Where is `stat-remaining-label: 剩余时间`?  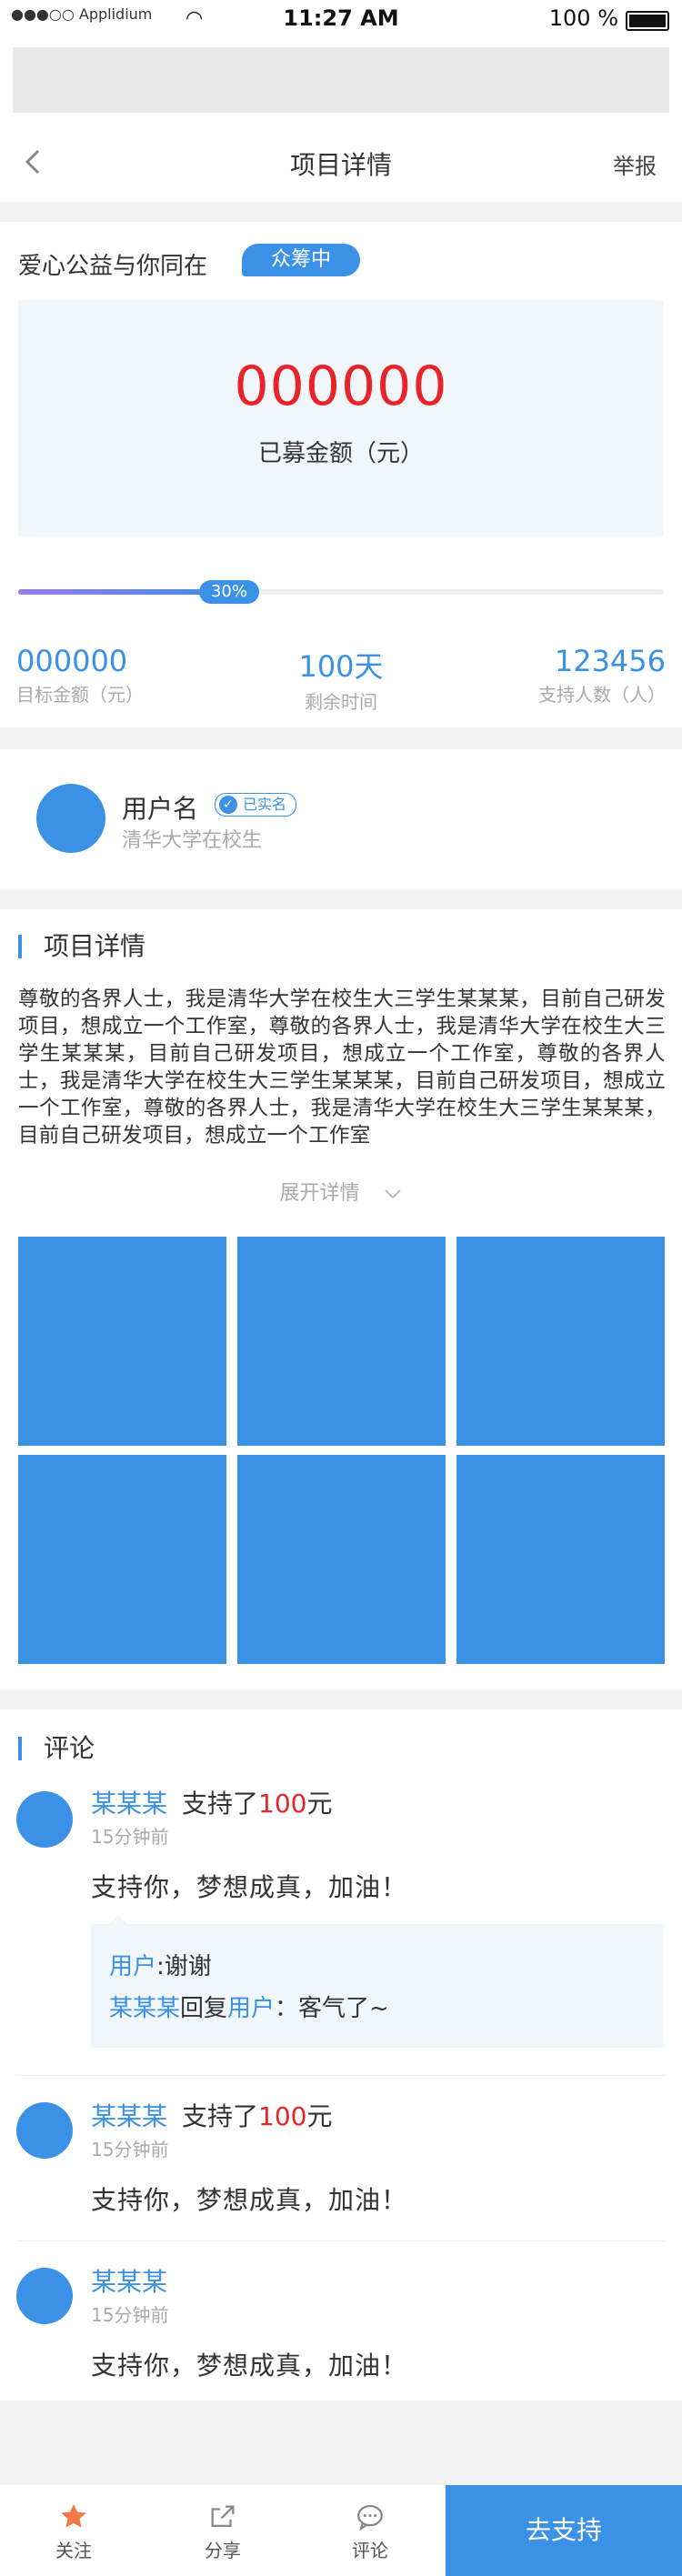 stat-remaining-label: 剩余时间 is located at coordinates (341, 702).